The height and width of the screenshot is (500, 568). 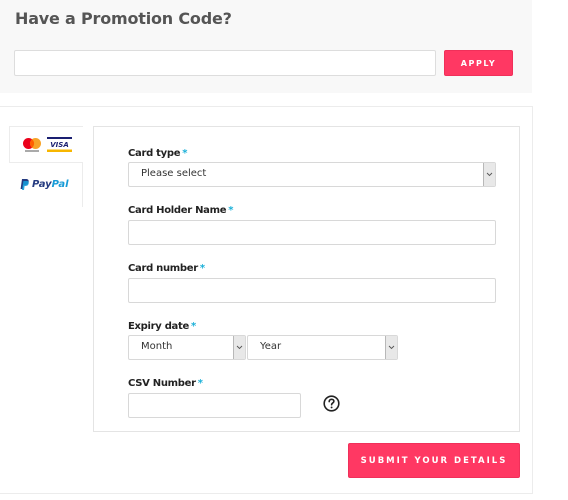 I want to click on mastercard-icon, so click(x=32, y=145).